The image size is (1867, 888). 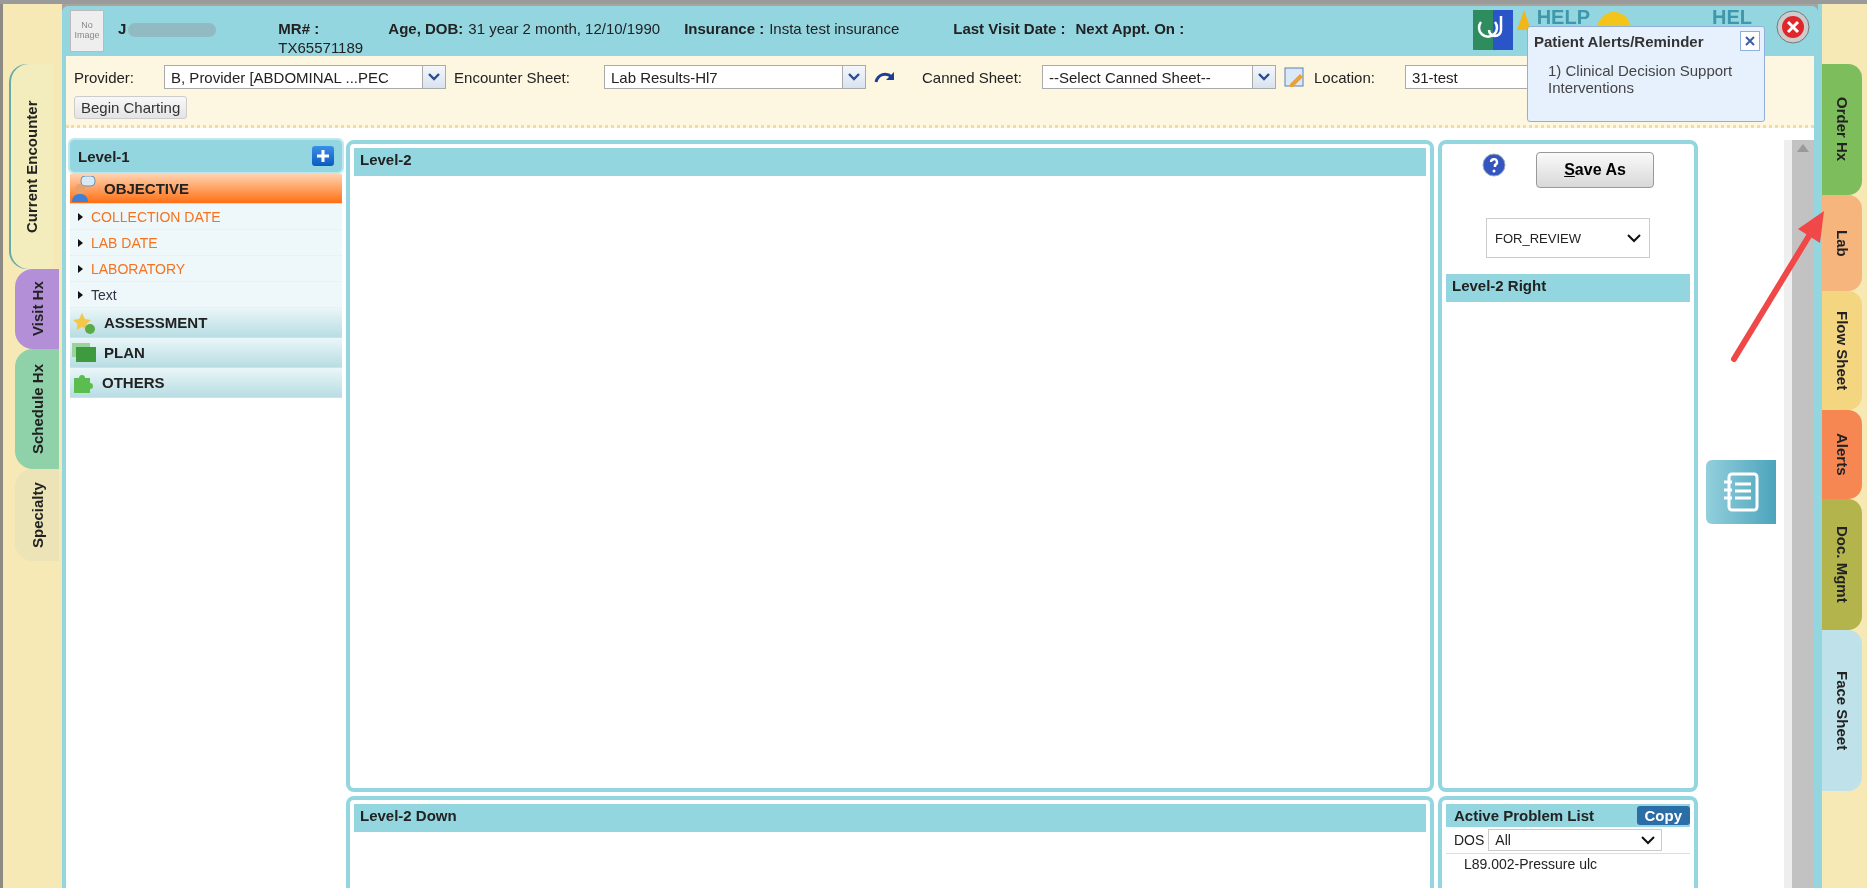 I want to click on location-label: Location:, so click(x=1344, y=77).